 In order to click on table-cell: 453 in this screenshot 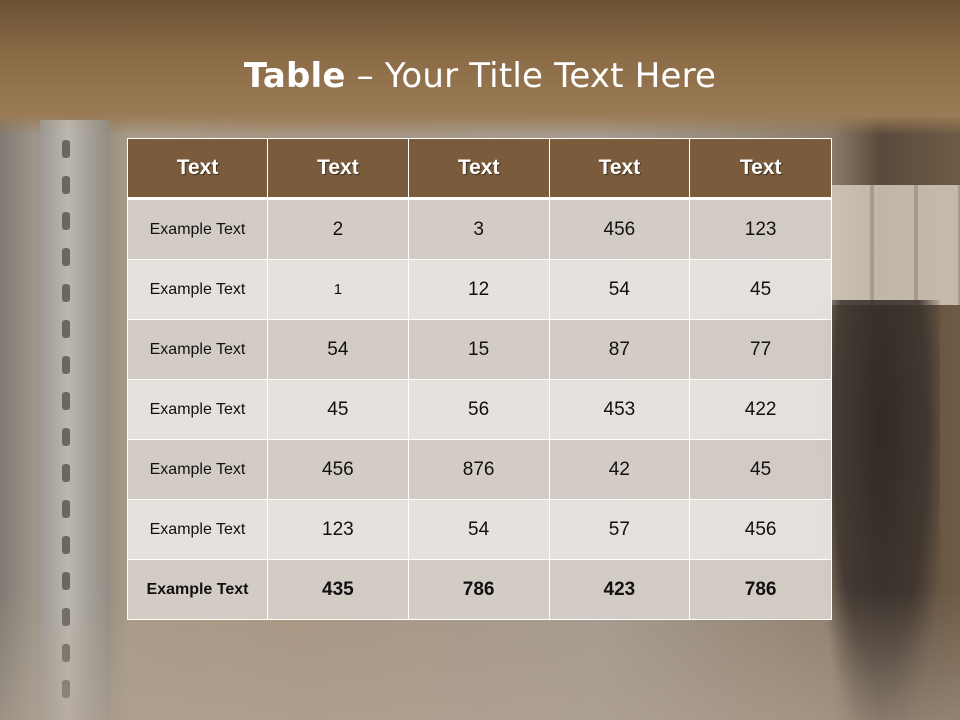, I will do `click(620, 410)`.